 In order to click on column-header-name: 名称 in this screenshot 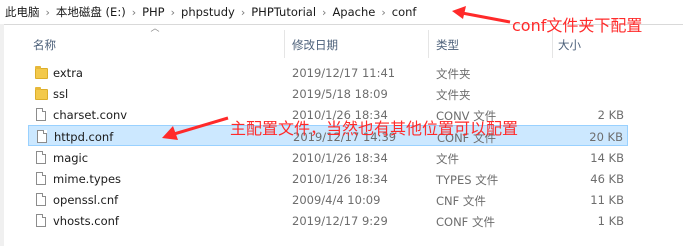, I will do `click(44, 45)`.